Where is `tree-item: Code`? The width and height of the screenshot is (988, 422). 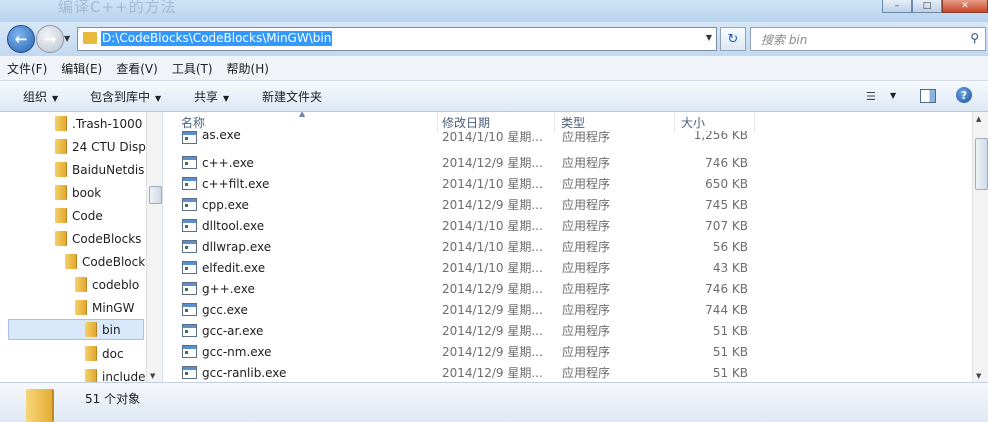 tree-item: Code is located at coordinates (79, 215).